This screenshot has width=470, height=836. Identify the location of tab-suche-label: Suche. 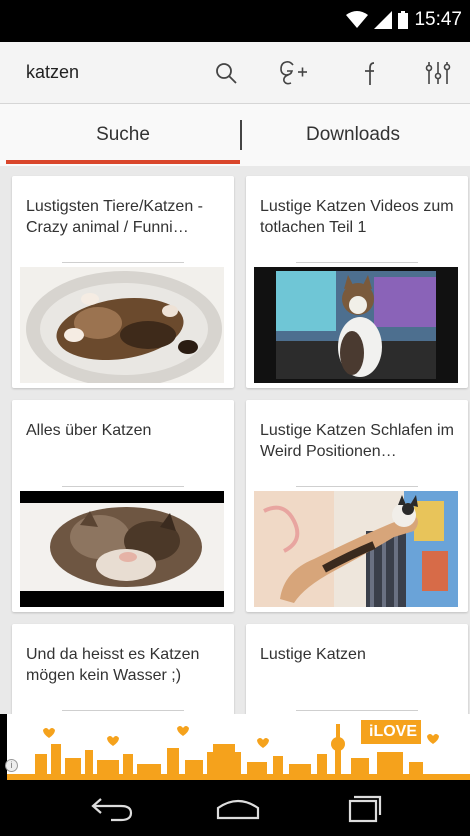
(123, 134).